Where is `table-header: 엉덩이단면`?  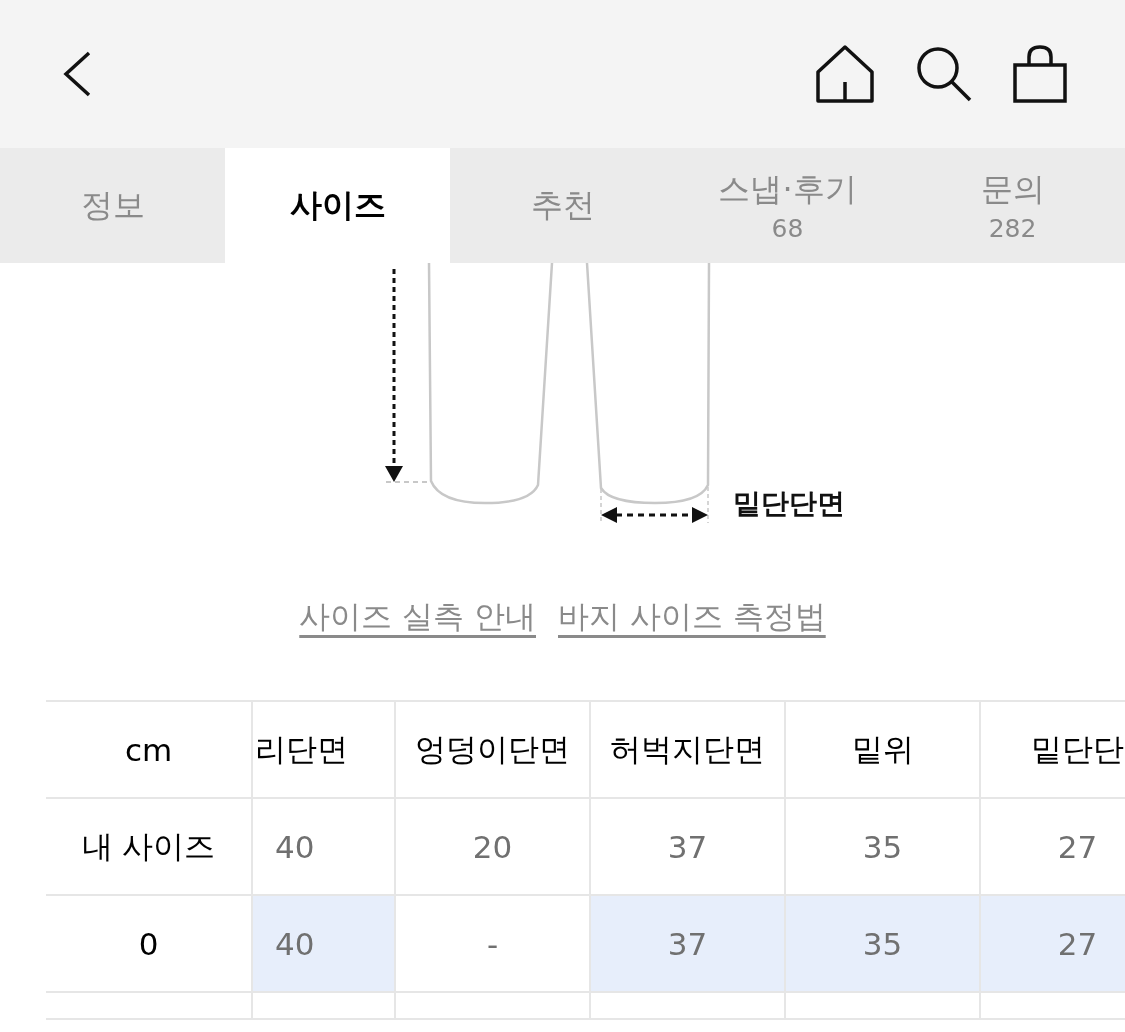
table-header: 엉덩이단면 is located at coordinates (493, 750).